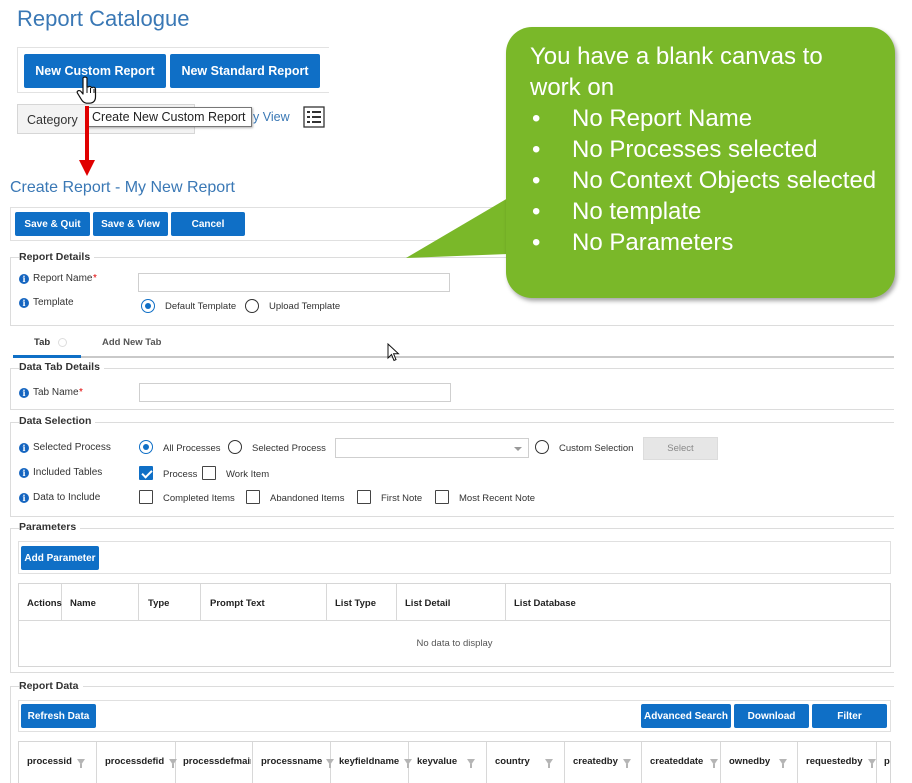  I want to click on refresh-data-button: Refresh Data, so click(58, 716).